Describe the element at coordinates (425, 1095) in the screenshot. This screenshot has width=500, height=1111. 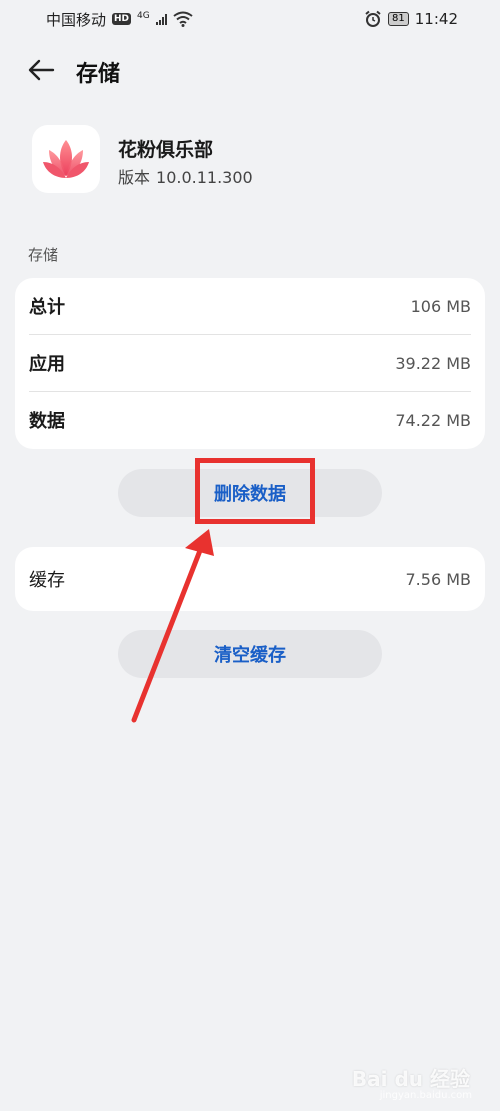
I see `baidu-watermark-url: jingyan.baidu.com` at that location.